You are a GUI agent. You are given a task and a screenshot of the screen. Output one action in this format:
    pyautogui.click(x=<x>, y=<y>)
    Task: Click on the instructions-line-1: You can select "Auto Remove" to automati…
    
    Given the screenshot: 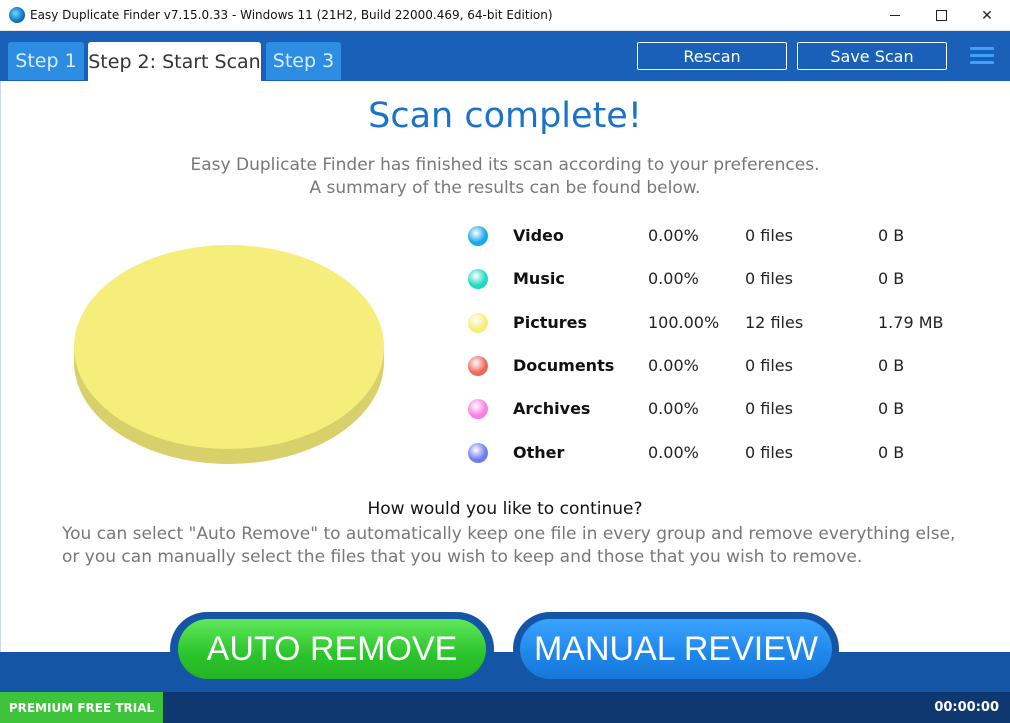 What is the action you would take?
    pyautogui.click(x=509, y=534)
    